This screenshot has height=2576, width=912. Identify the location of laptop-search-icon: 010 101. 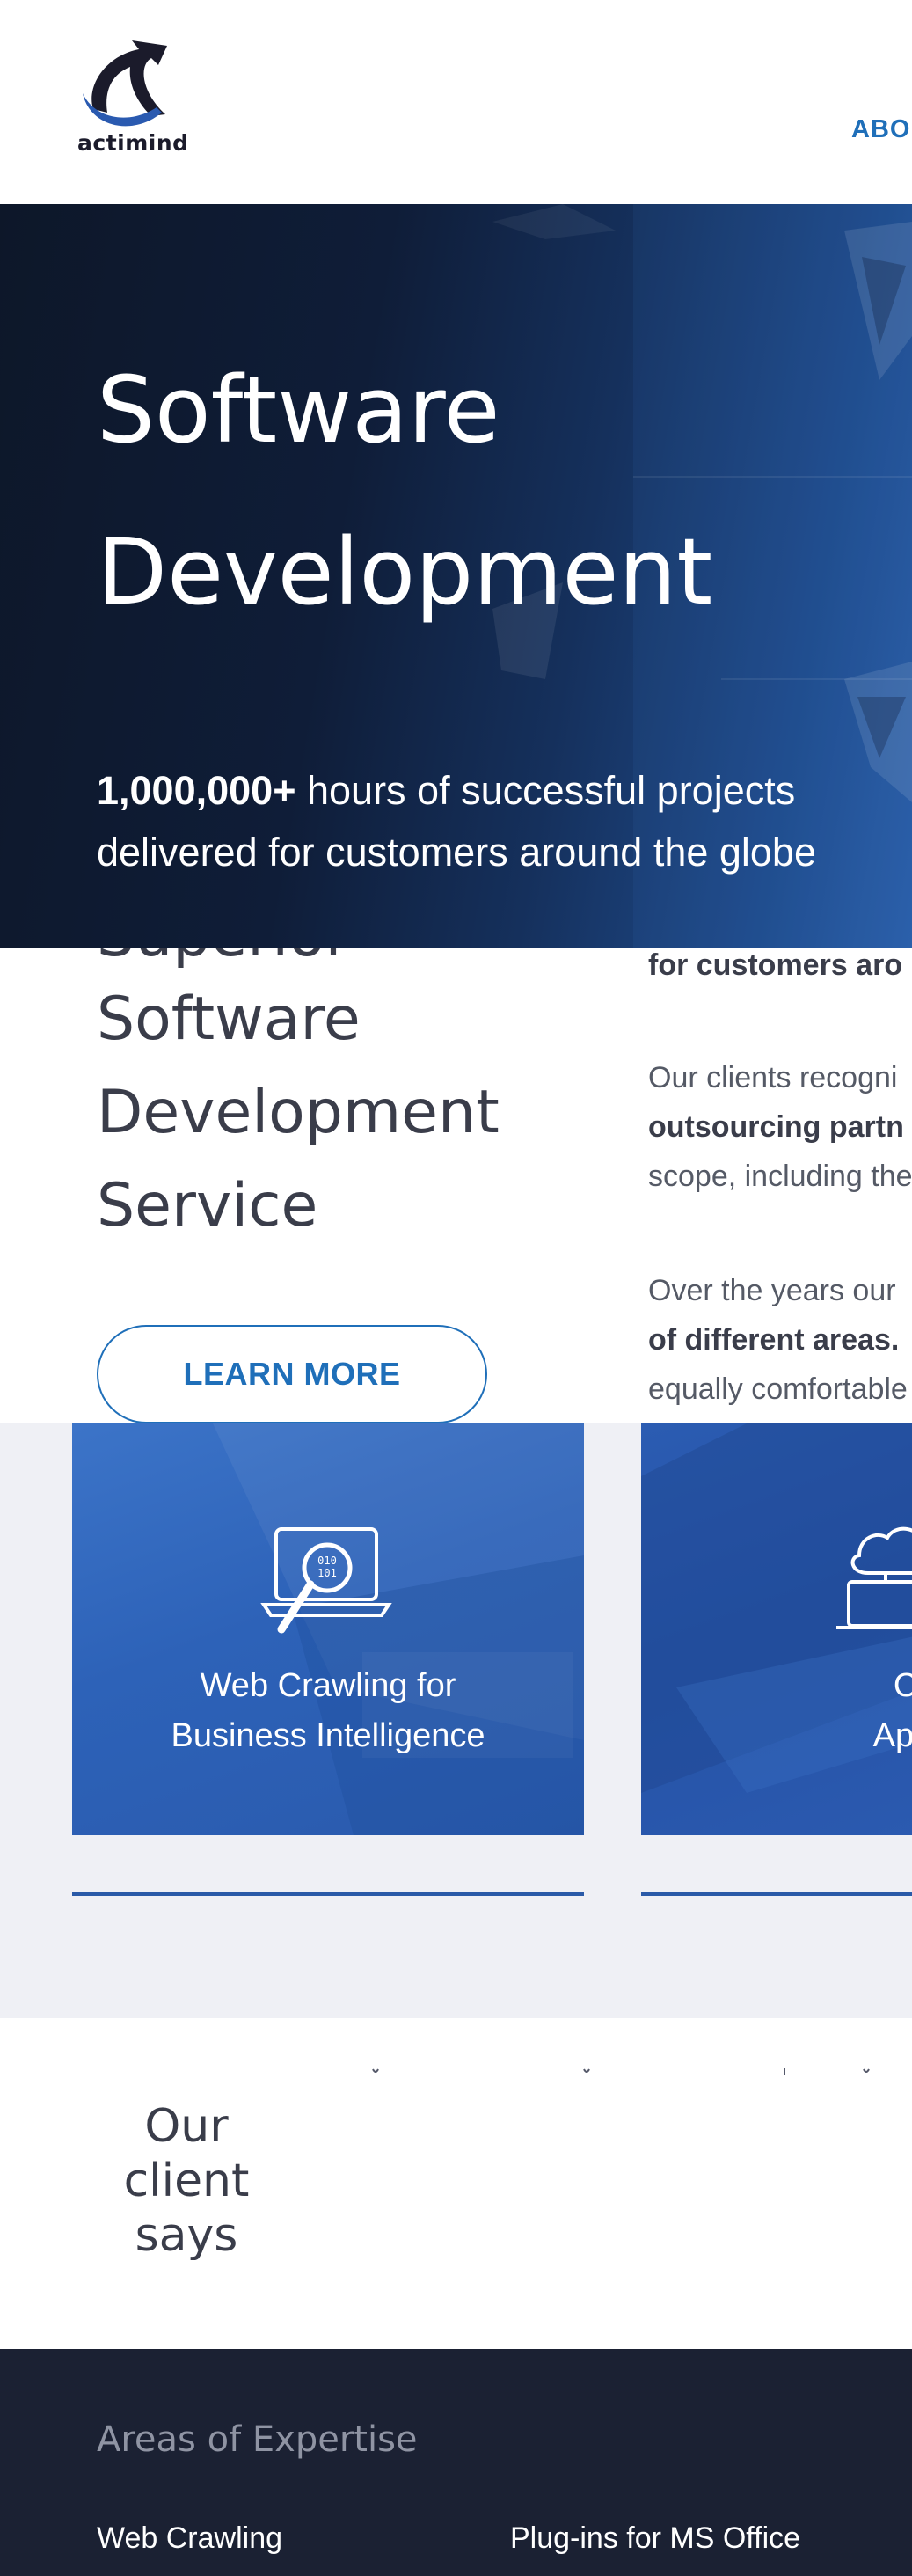
(326, 1580).